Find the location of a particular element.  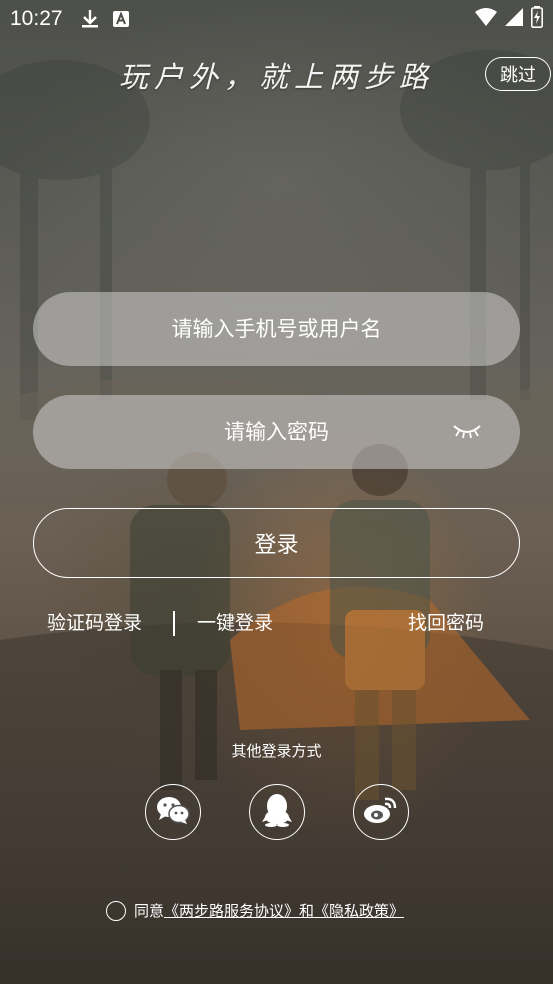

agreement-prefix: 同意 is located at coordinates (149, 911).